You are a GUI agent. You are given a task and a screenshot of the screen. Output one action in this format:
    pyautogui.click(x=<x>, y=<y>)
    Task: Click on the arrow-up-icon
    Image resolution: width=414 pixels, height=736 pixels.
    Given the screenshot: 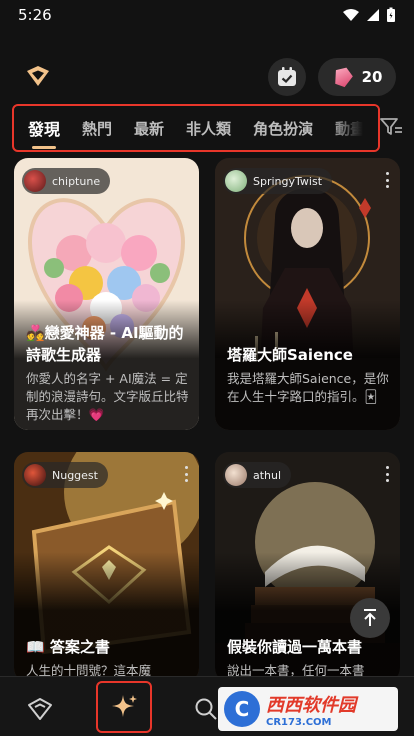 What is the action you would take?
    pyautogui.click(x=370, y=617)
    